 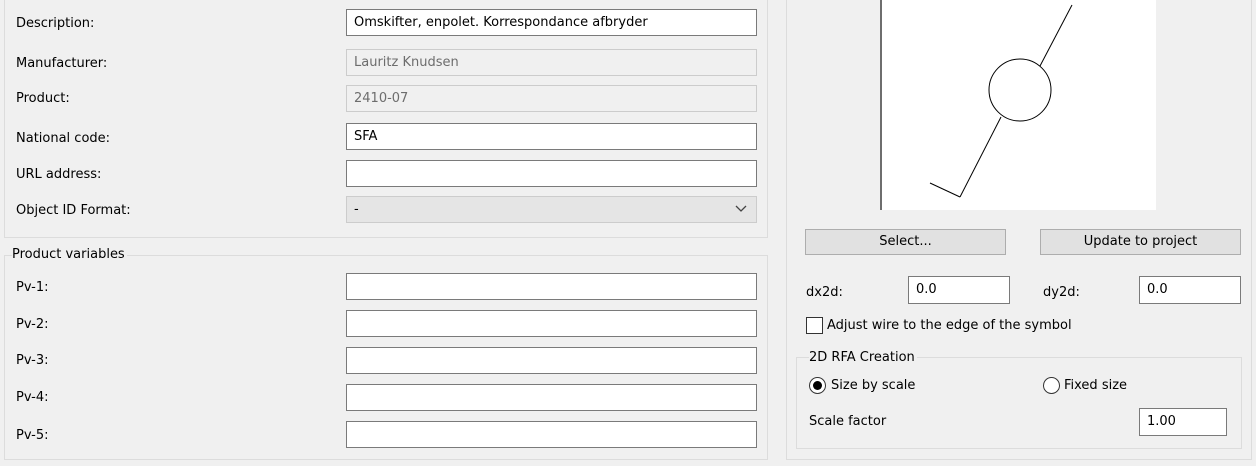 I want to click on dx2d-label: dx2d:, so click(x=824, y=292).